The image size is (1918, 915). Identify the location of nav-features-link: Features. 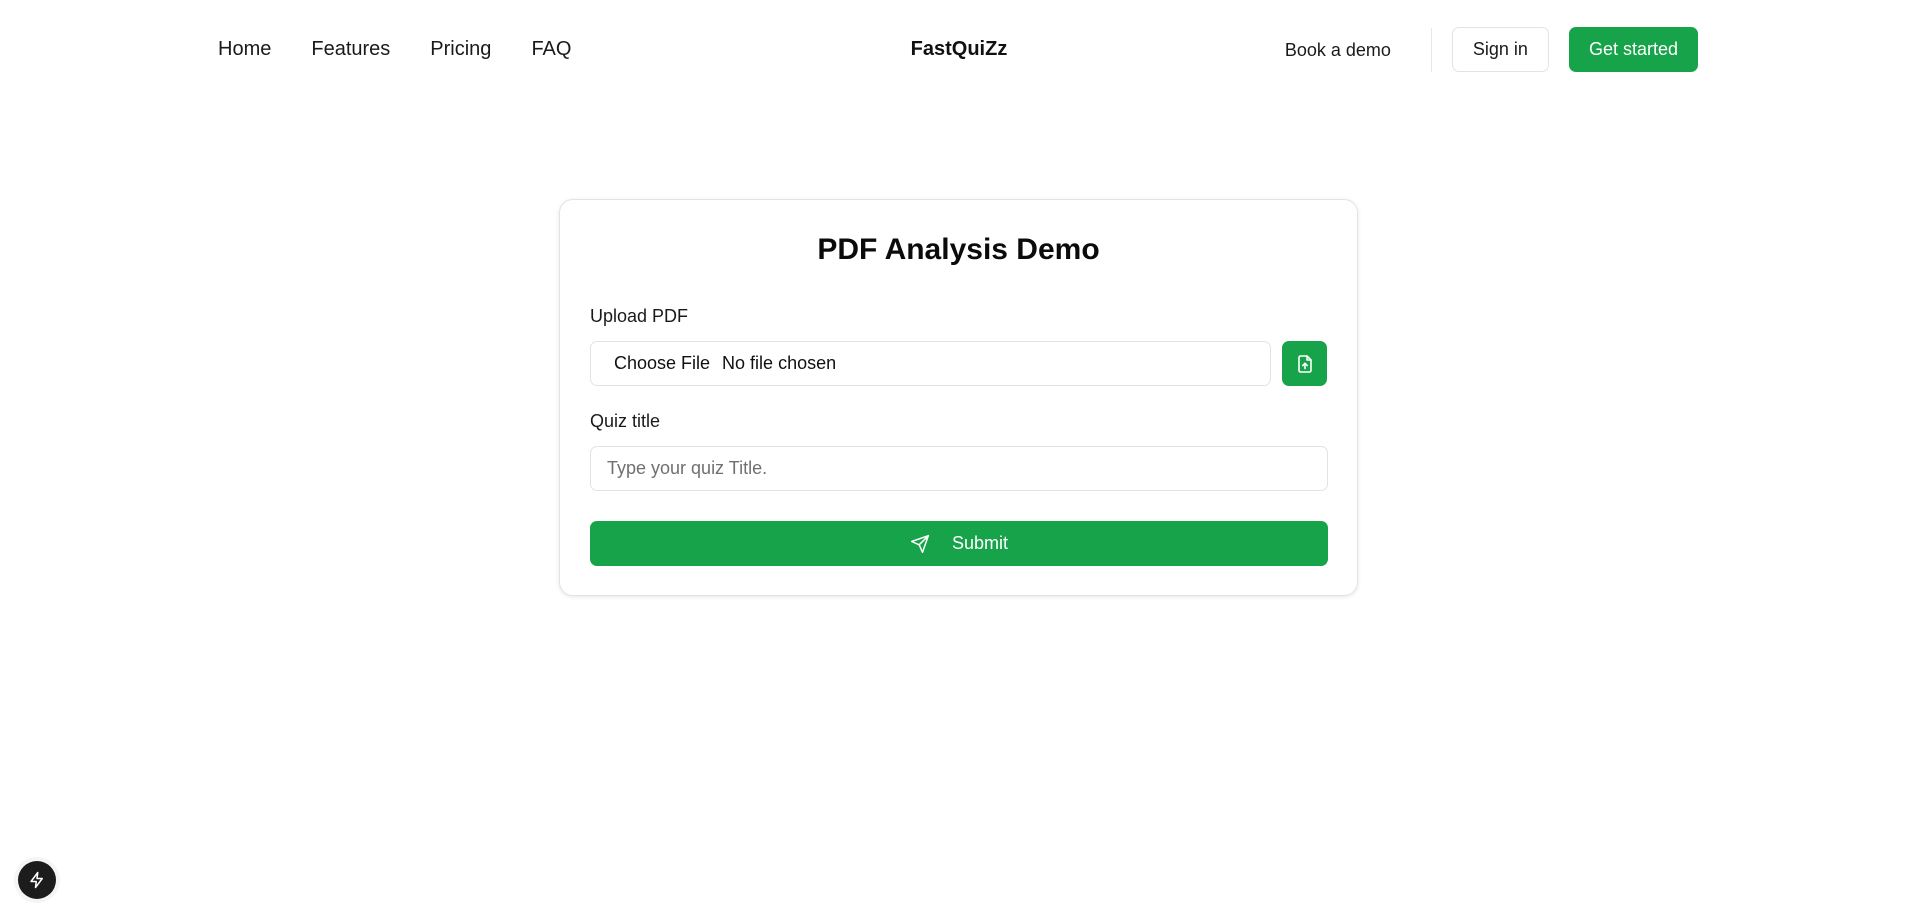
(350, 49).